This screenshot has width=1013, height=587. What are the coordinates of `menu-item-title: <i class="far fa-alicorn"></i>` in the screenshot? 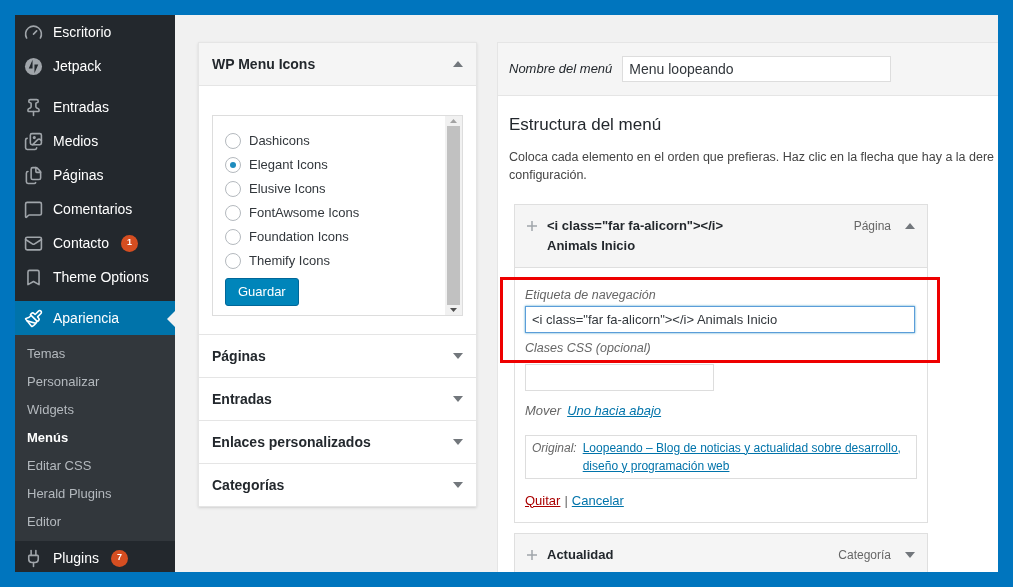 It's located at (635, 225).